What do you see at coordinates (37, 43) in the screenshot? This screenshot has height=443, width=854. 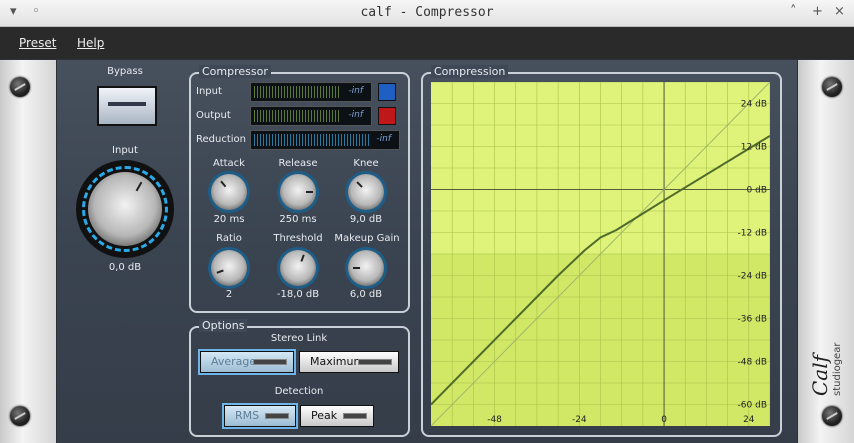 I see `menu-preset: Preset` at bounding box center [37, 43].